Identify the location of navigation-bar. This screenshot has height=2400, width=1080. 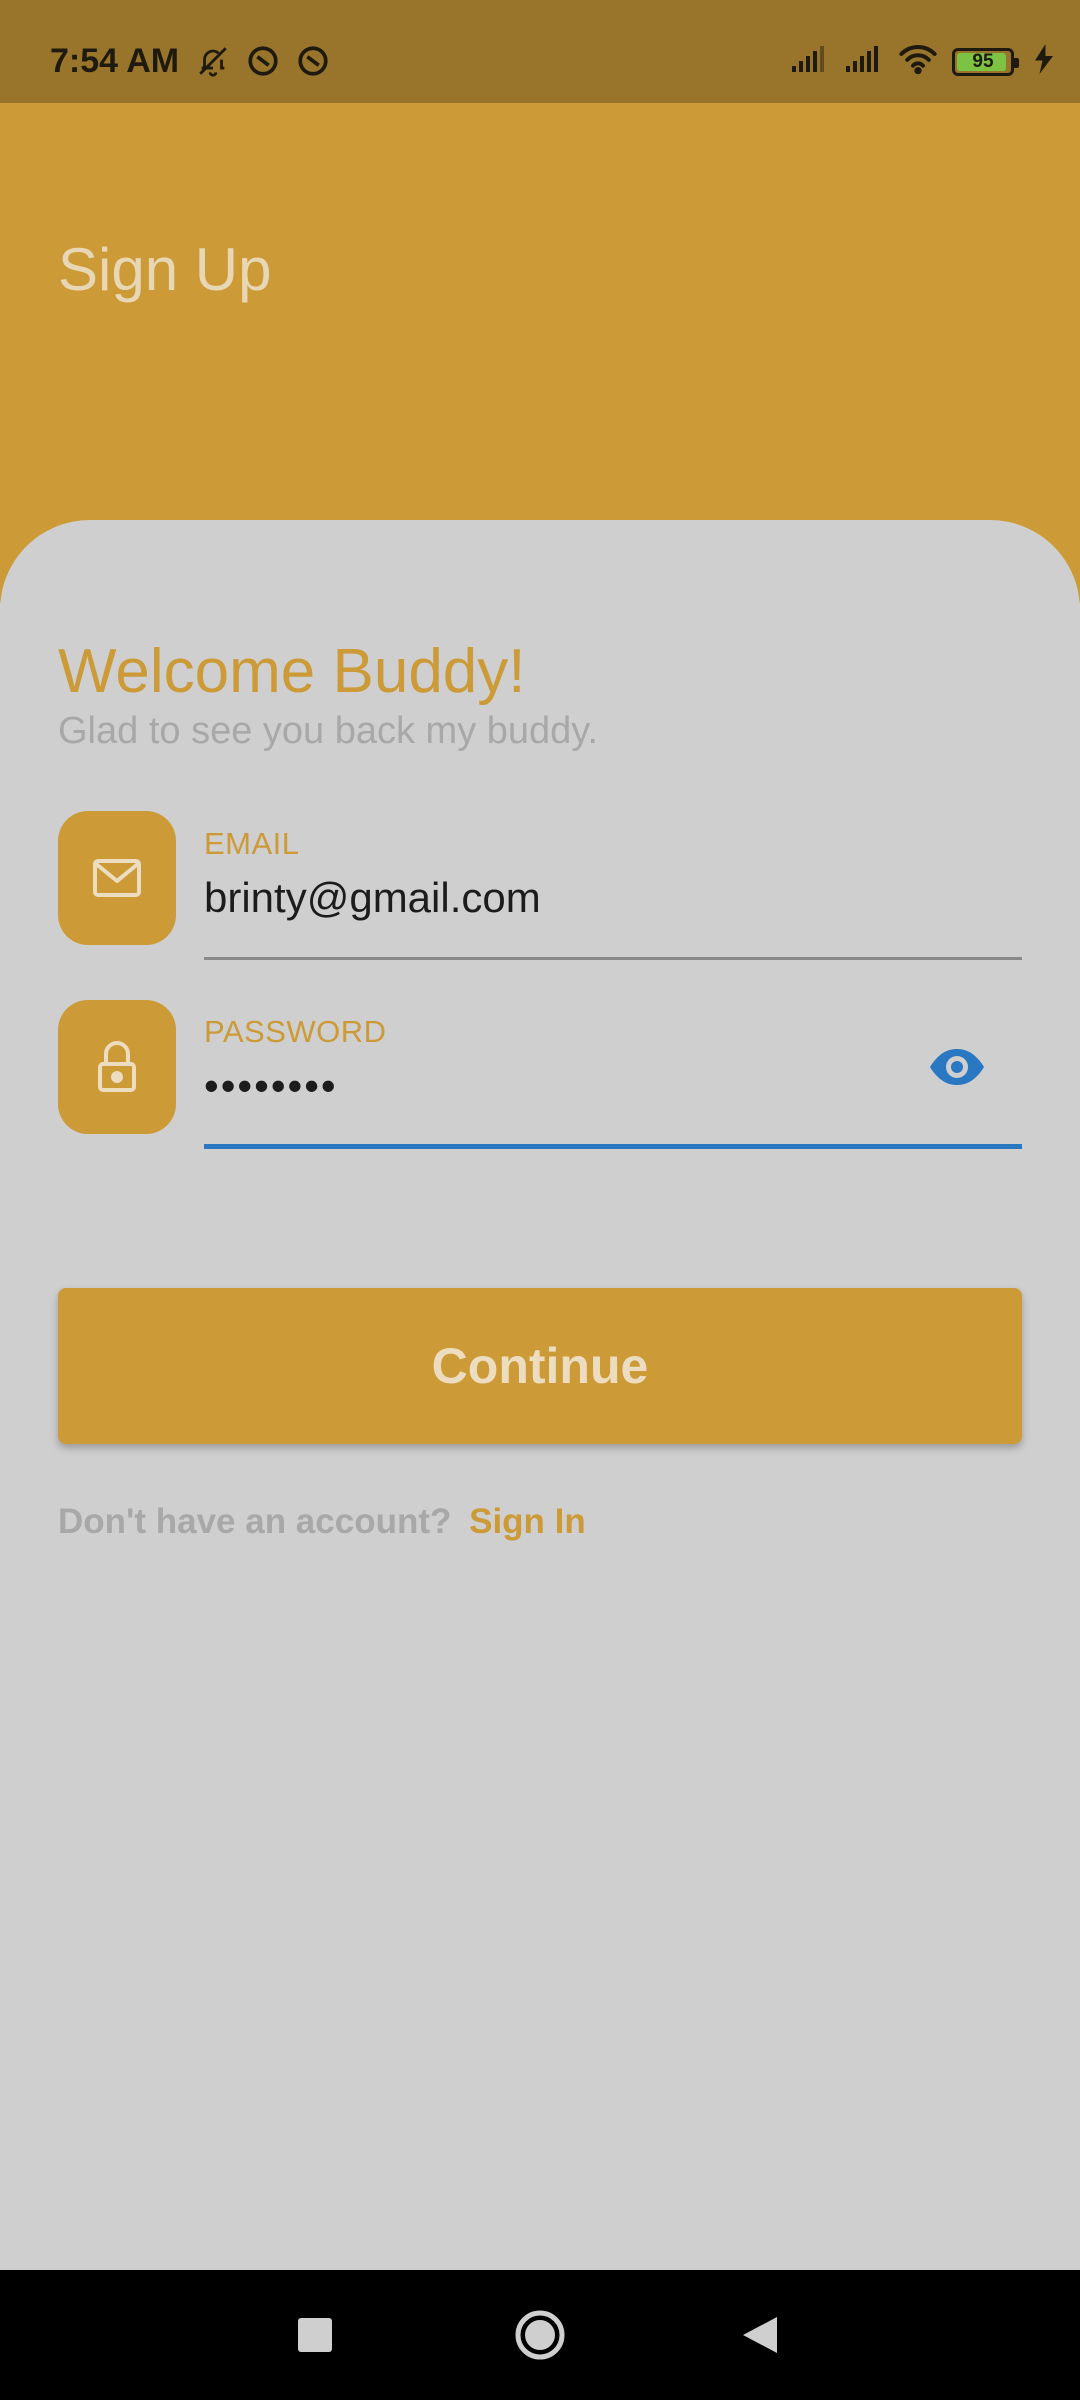
(540, 2335).